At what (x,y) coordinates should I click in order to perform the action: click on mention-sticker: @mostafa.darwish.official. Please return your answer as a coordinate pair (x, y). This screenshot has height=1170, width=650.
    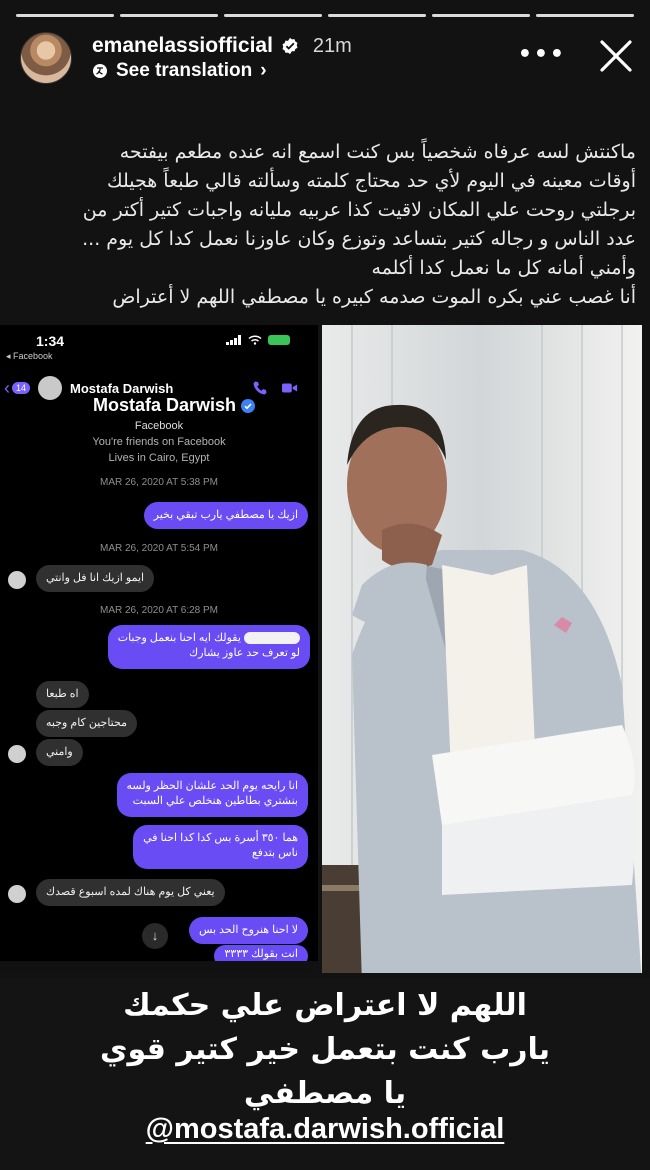
    Looking at the image, I should click on (325, 1129).